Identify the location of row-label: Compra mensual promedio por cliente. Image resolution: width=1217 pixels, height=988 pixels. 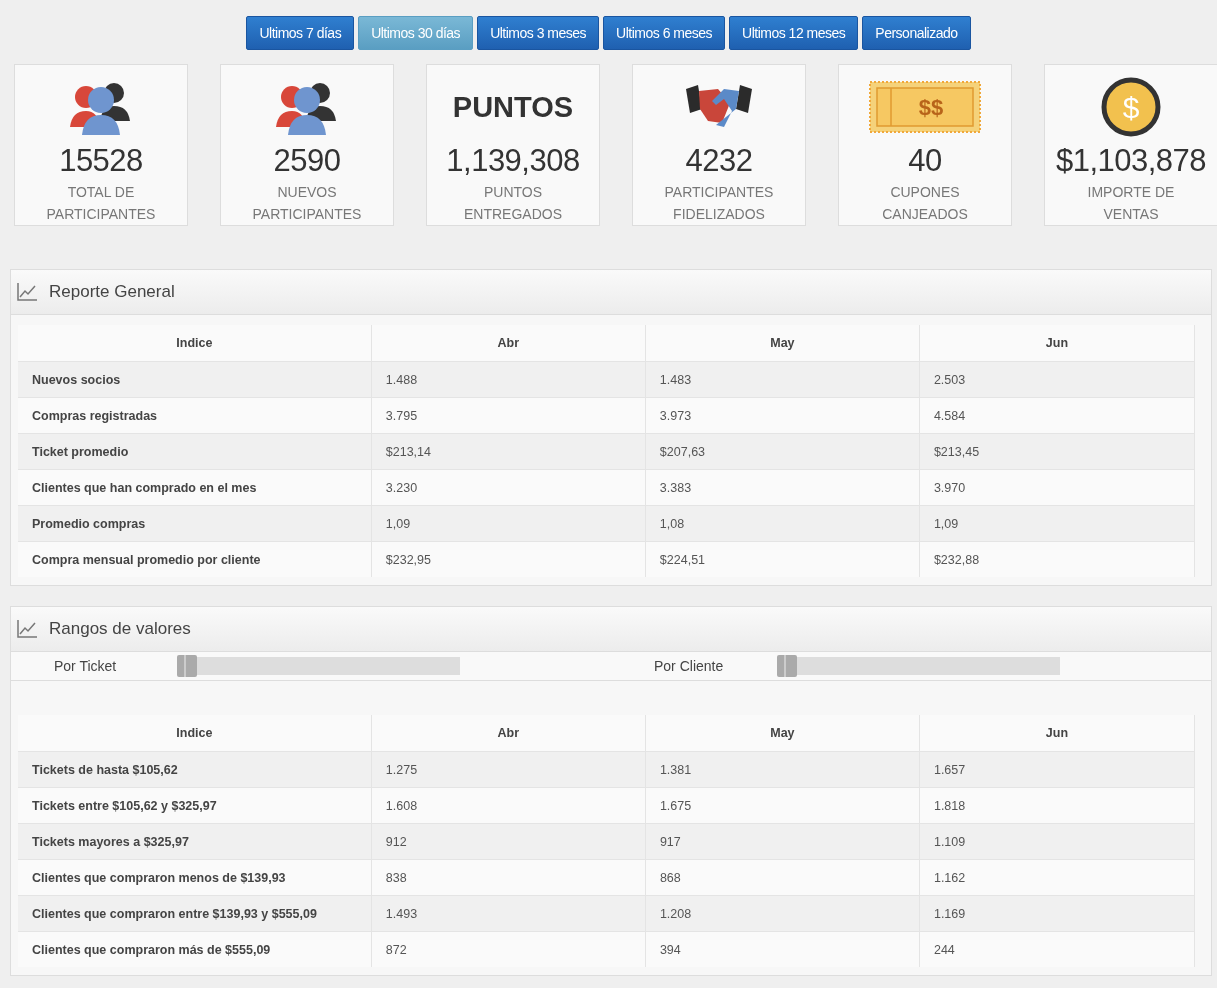
(195, 559).